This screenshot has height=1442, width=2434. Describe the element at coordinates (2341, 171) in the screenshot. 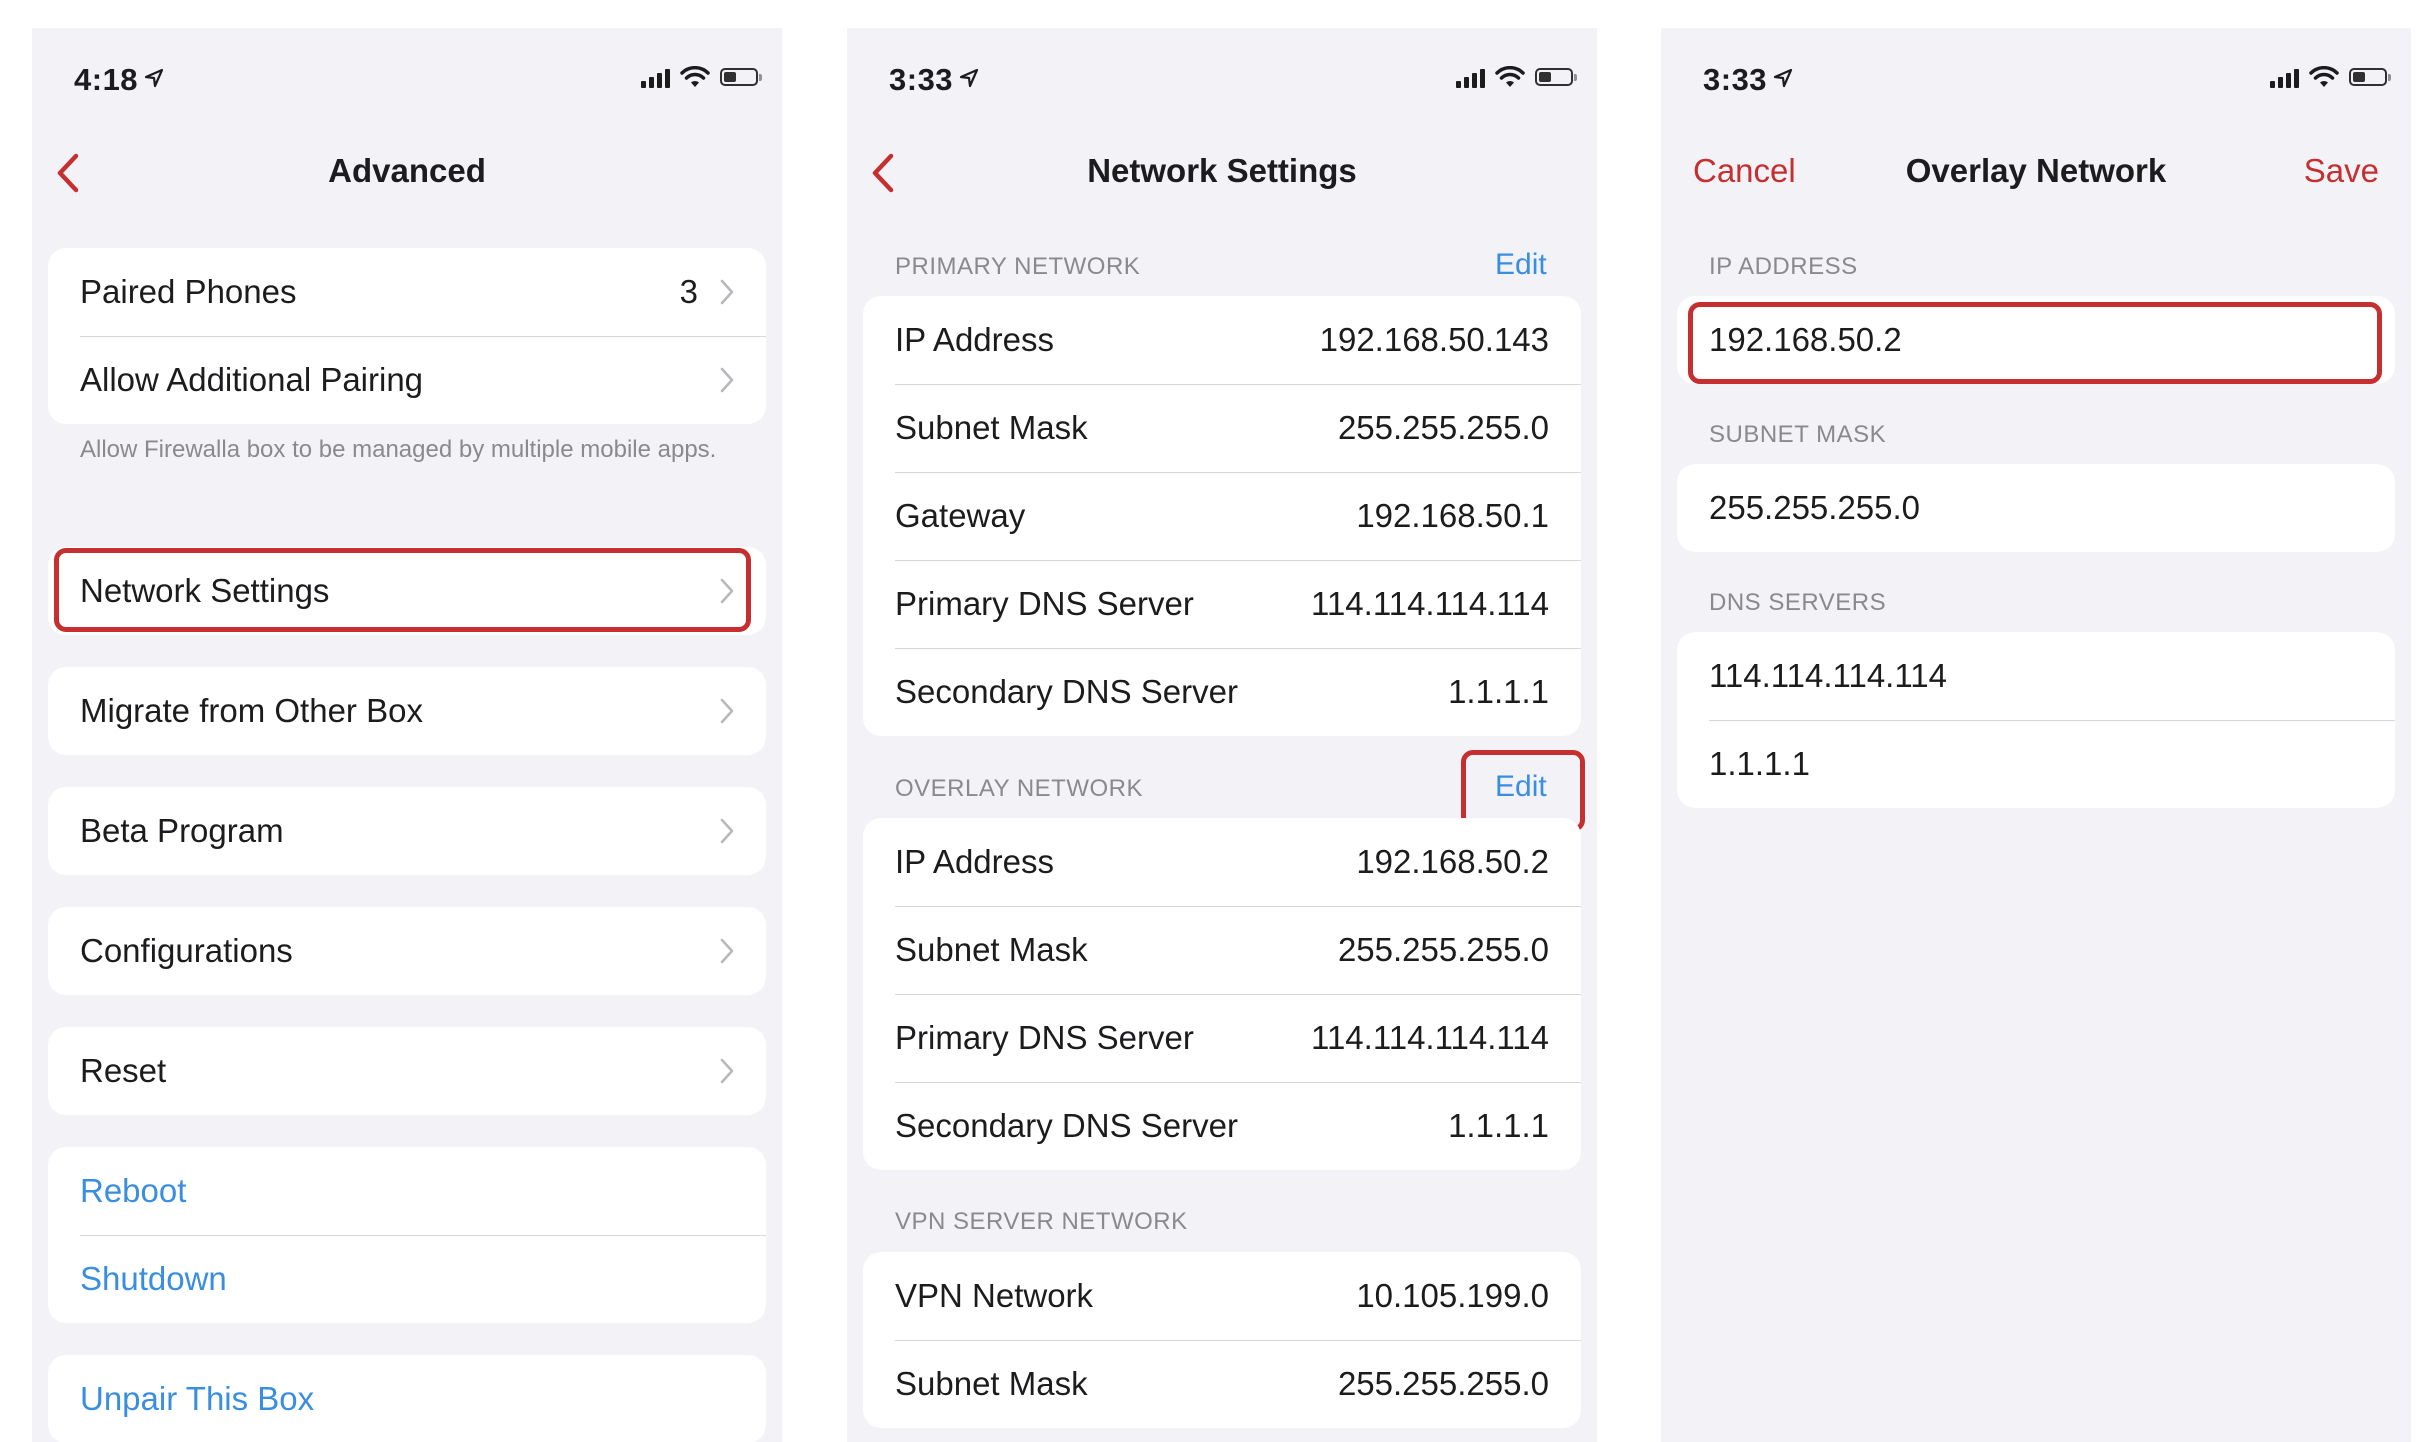

I see `save-button: Save` at that location.